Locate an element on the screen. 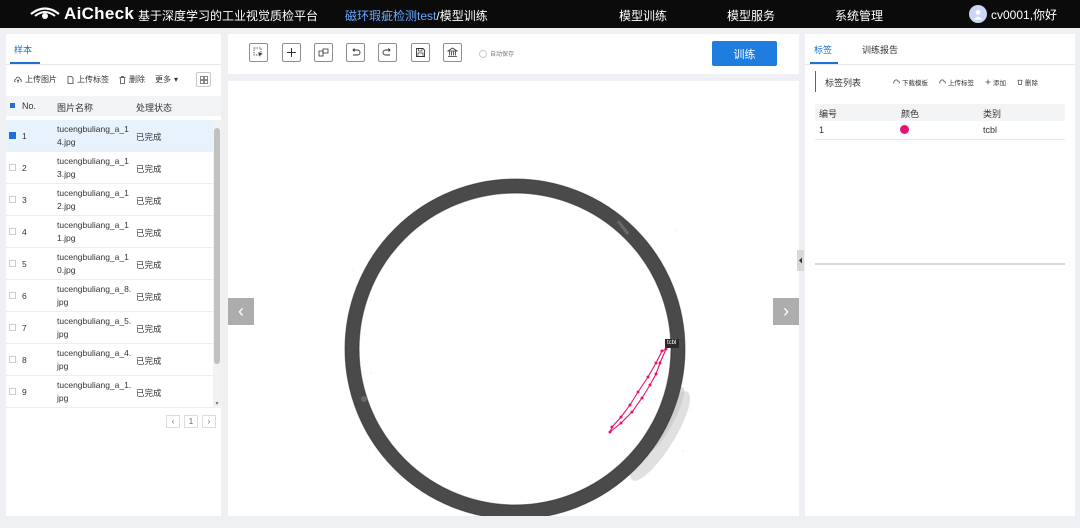 This screenshot has height=528, width=1080. scroll-down-arrow-icon: ▾ is located at coordinates (217, 404).